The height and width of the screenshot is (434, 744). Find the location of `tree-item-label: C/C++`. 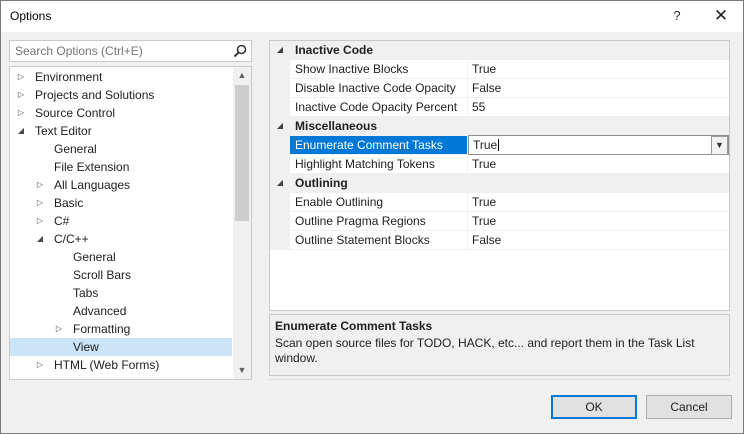

tree-item-label: C/C++ is located at coordinates (71, 239).